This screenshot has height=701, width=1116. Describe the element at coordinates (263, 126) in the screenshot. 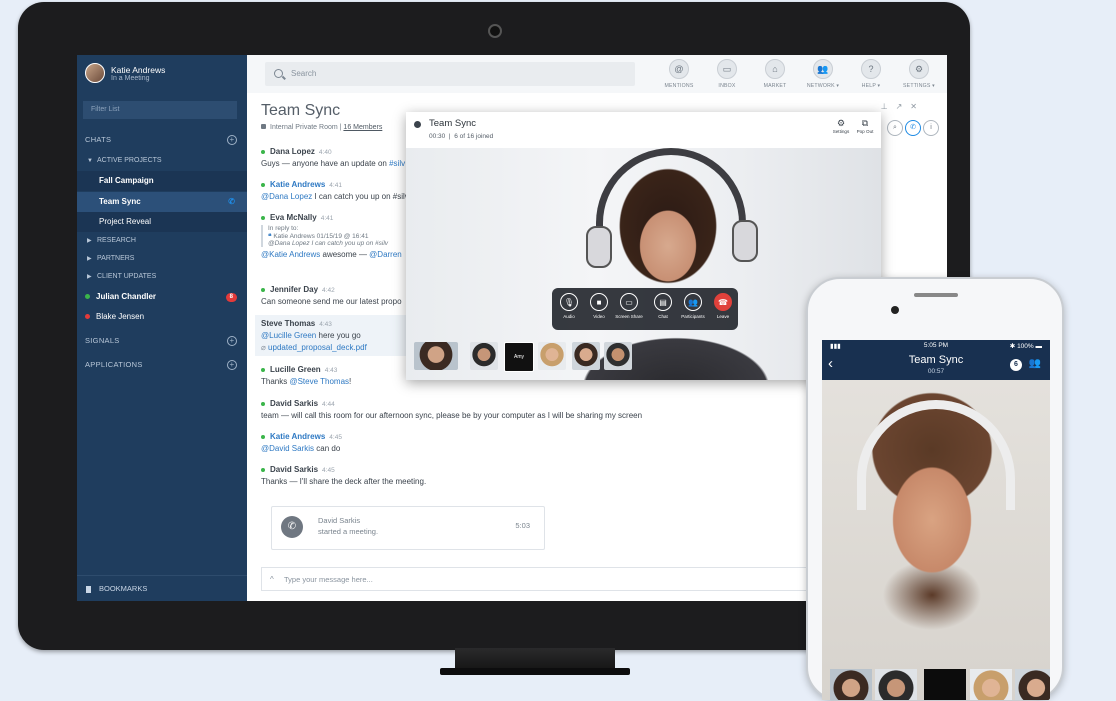

I see `lock-icon` at that location.